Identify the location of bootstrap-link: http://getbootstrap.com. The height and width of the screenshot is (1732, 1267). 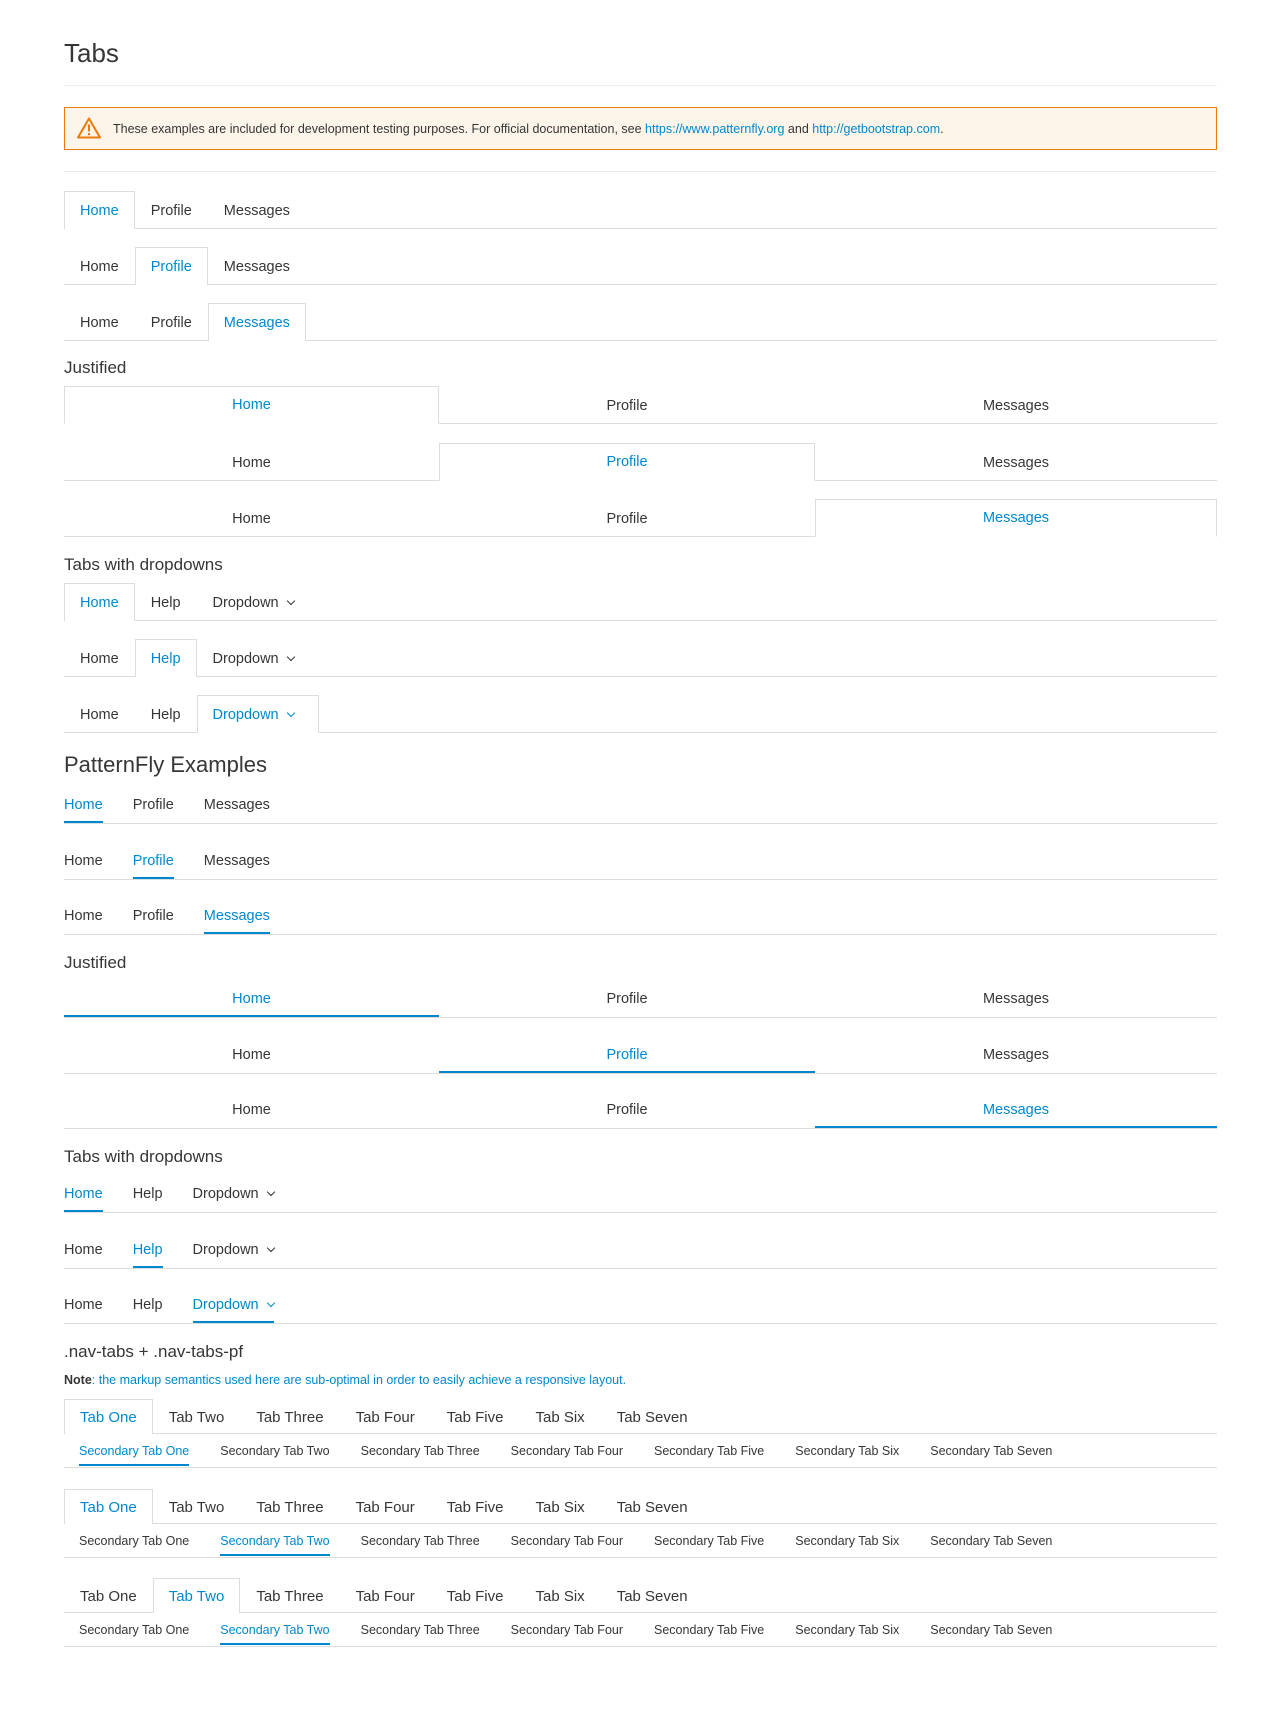
(876, 129).